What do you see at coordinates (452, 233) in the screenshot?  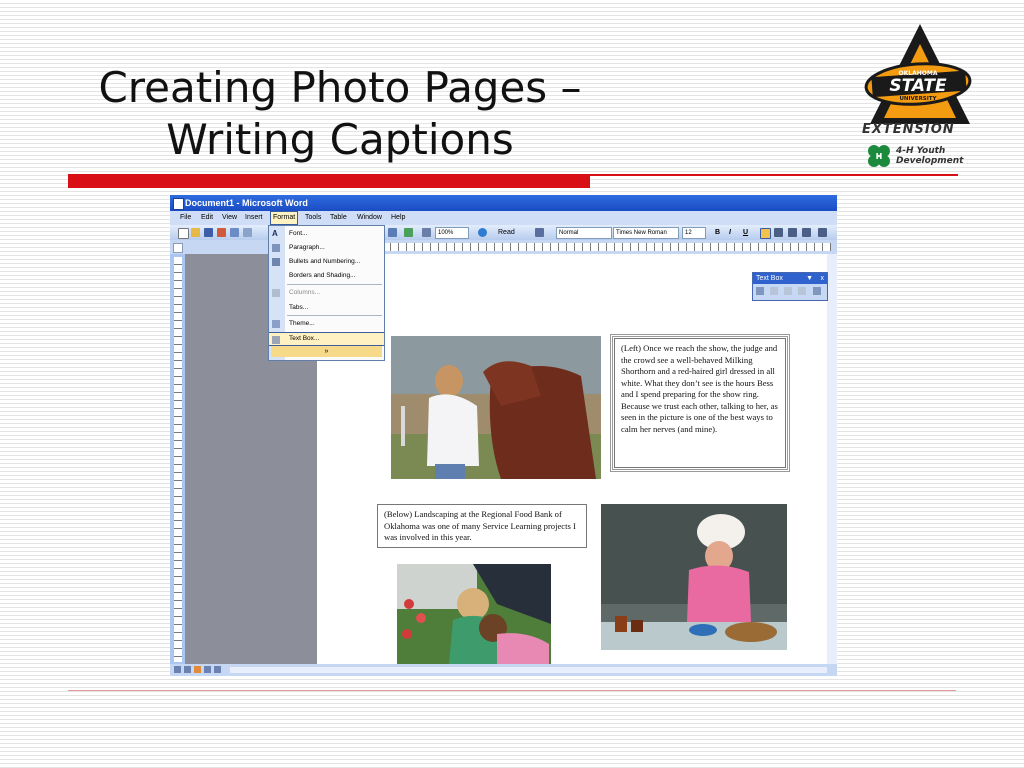 I see `zoom-select: 100%` at bounding box center [452, 233].